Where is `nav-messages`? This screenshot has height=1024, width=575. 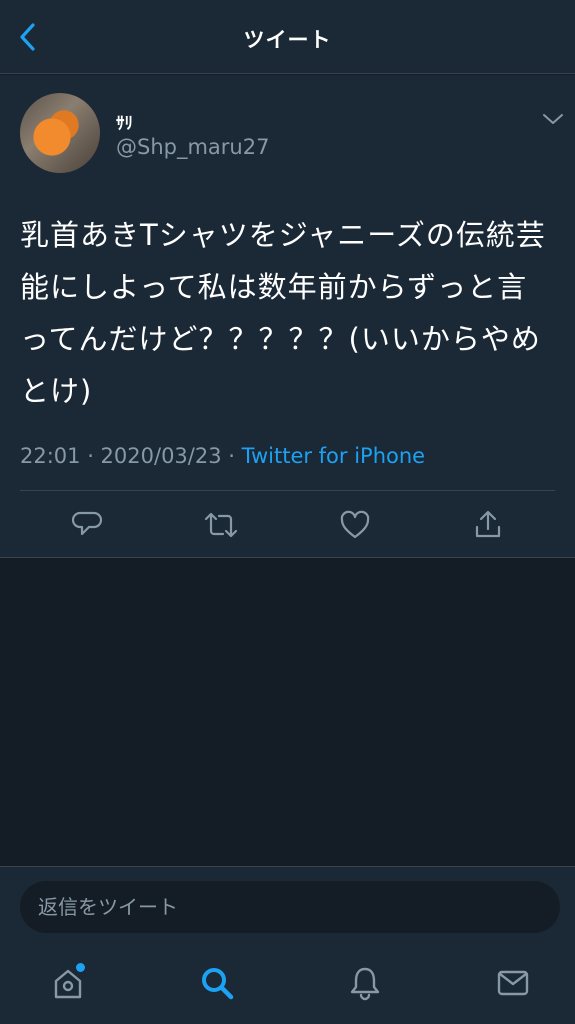 nav-messages is located at coordinates (513, 983).